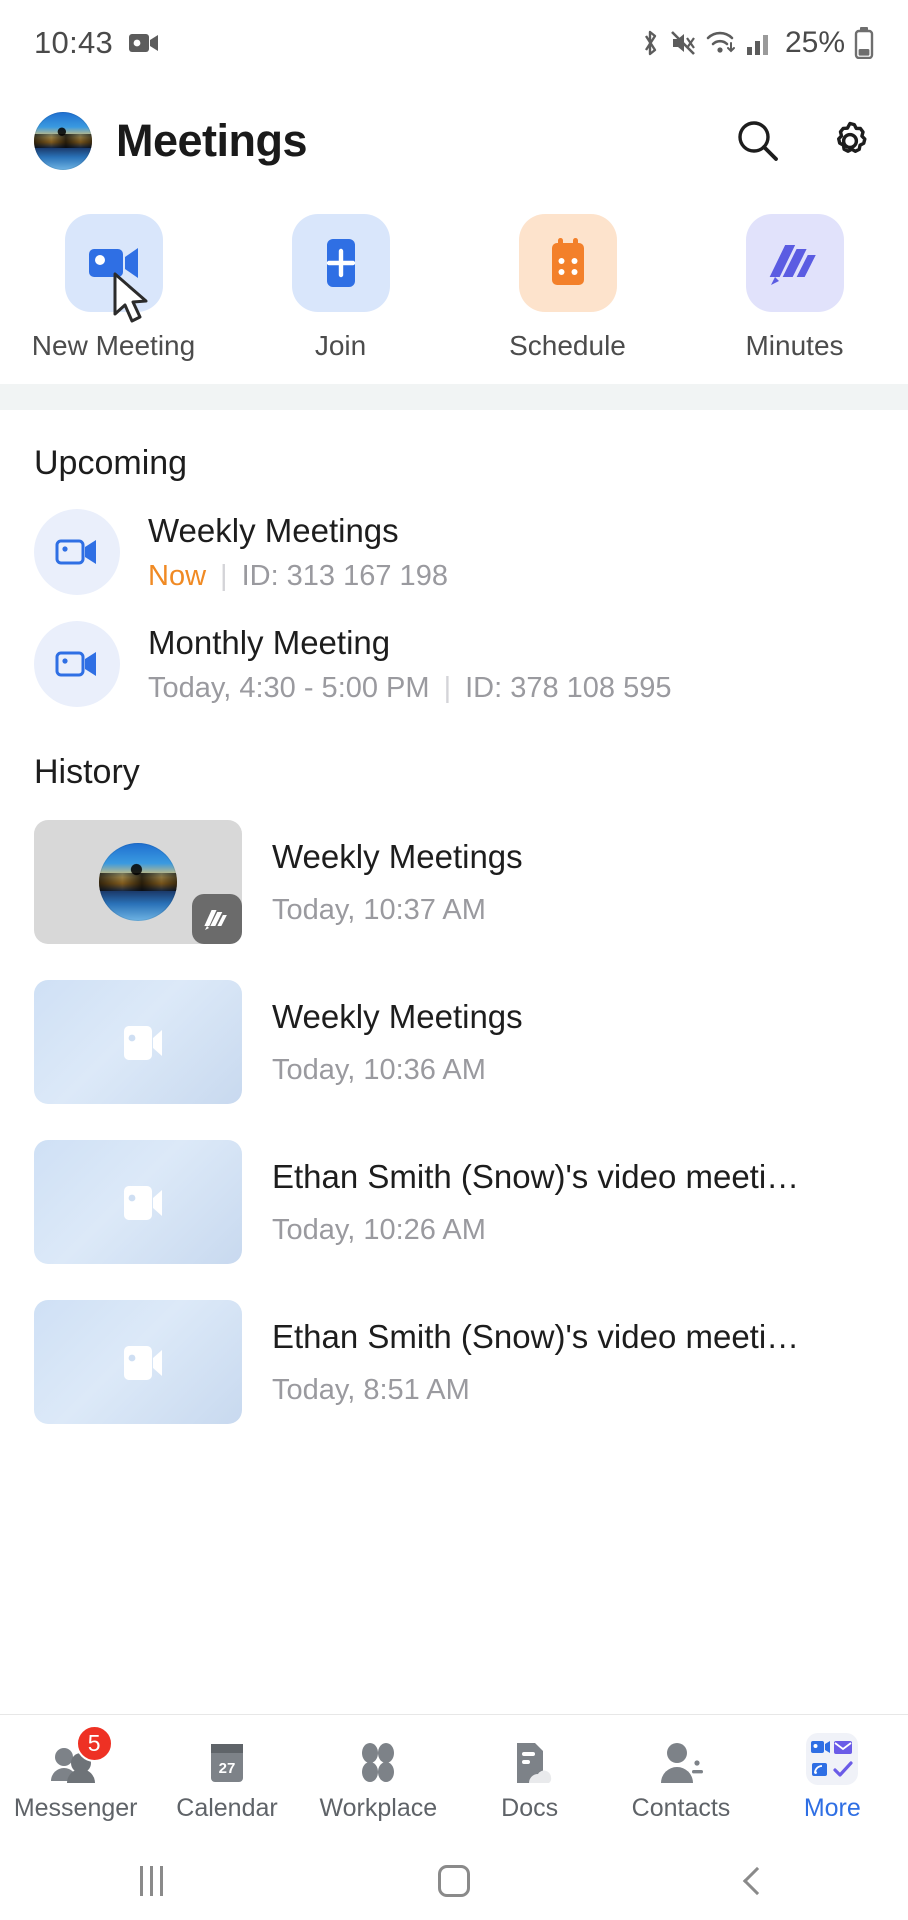  I want to click on calendar-icon: 27, so click(227, 1760).